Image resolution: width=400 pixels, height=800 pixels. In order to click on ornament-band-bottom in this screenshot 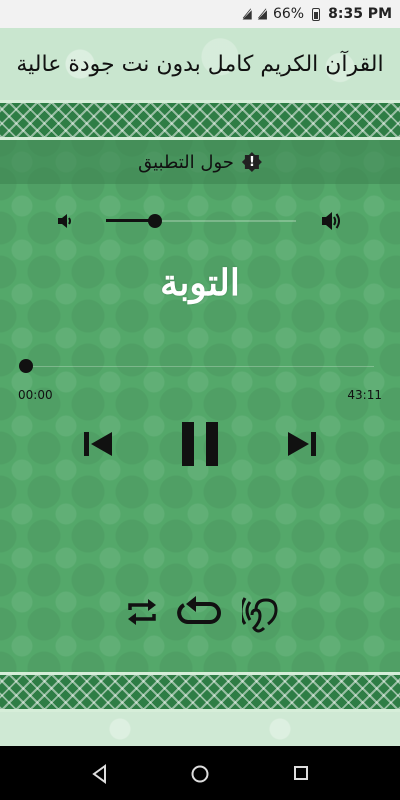, I will do `click(200, 692)`.